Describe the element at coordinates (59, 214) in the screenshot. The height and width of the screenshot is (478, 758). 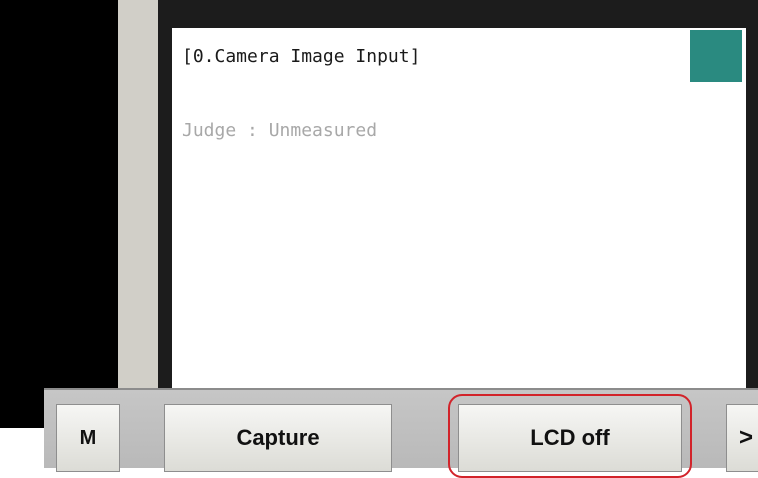
I see `left-black-area` at that location.